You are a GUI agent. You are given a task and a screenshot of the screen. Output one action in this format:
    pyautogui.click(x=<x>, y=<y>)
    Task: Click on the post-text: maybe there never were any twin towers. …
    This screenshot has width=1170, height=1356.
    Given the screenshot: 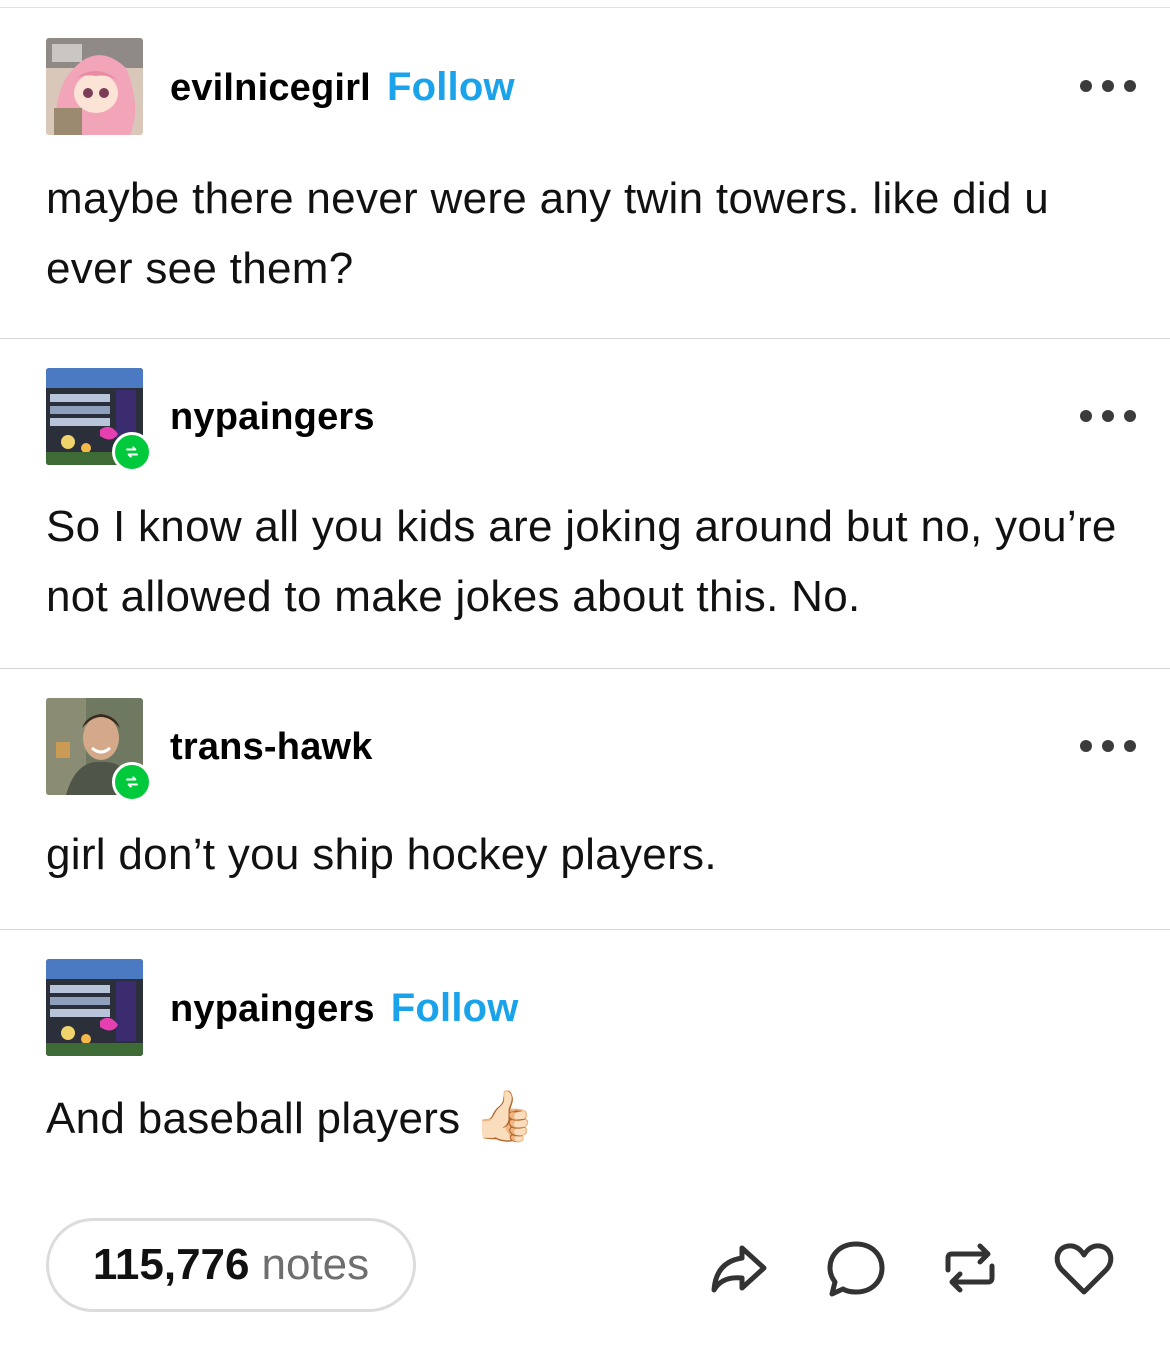 What is the action you would take?
    pyautogui.click(x=548, y=233)
    